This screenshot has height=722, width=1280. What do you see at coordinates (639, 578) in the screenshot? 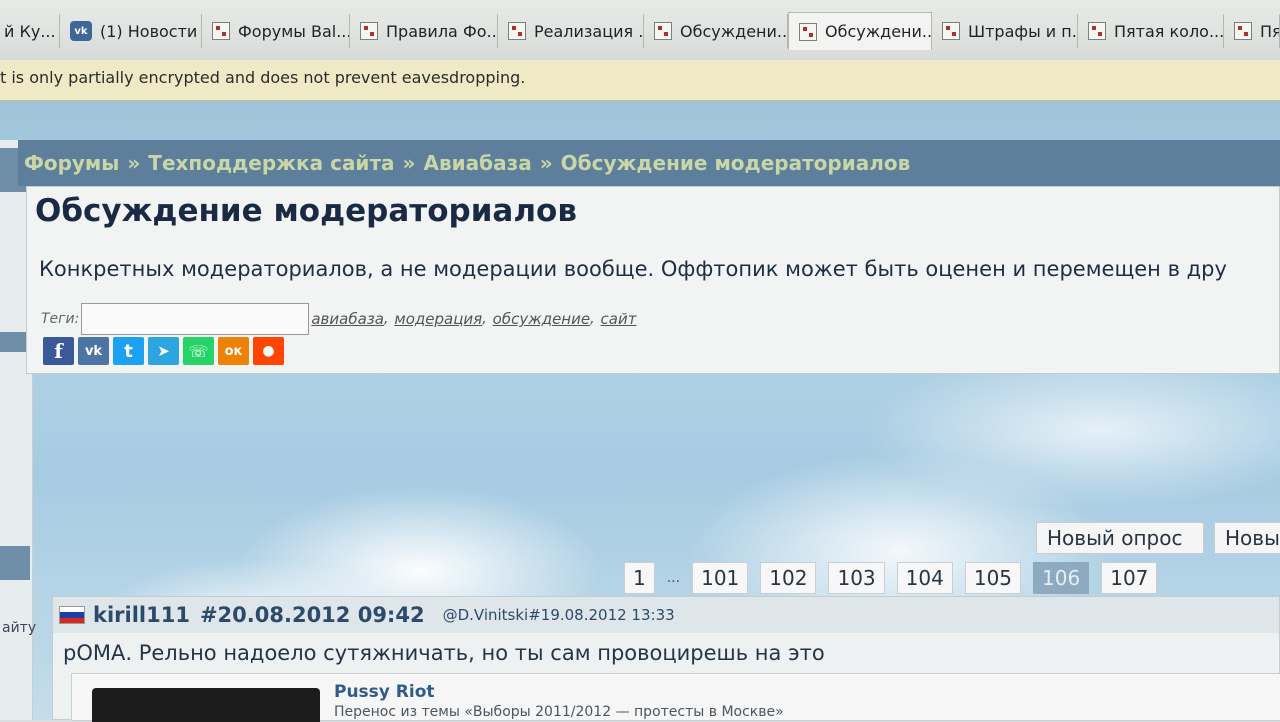
I see `page-link-first: 1` at bounding box center [639, 578].